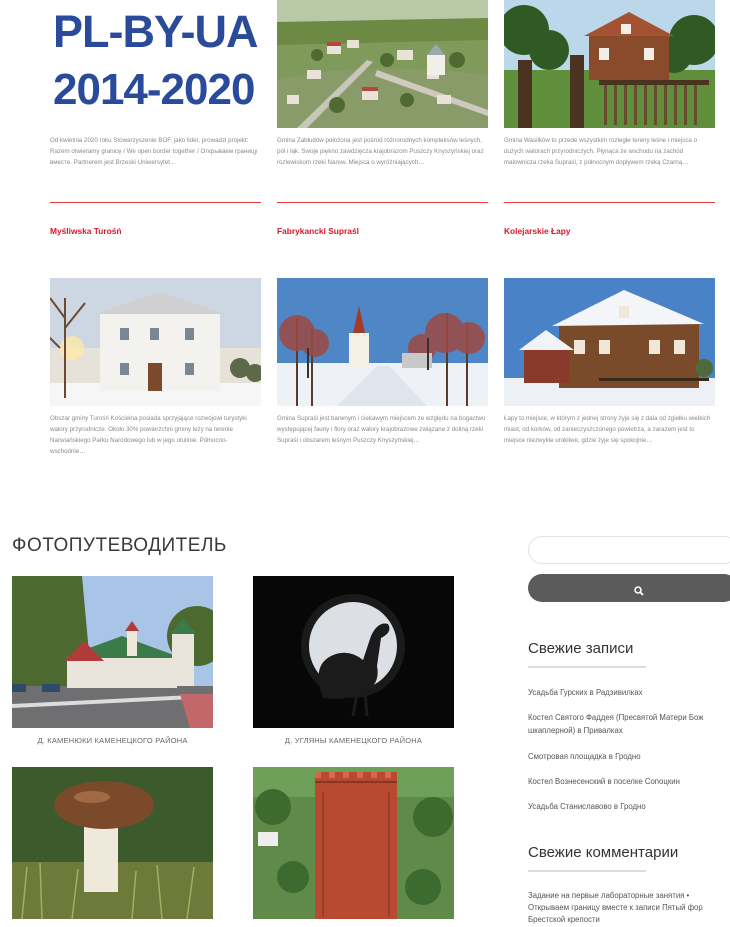 This screenshot has height=927, width=730. Describe the element at coordinates (581, 648) in the screenshot. I see `recent-posts-title: Свежие записи` at that location.